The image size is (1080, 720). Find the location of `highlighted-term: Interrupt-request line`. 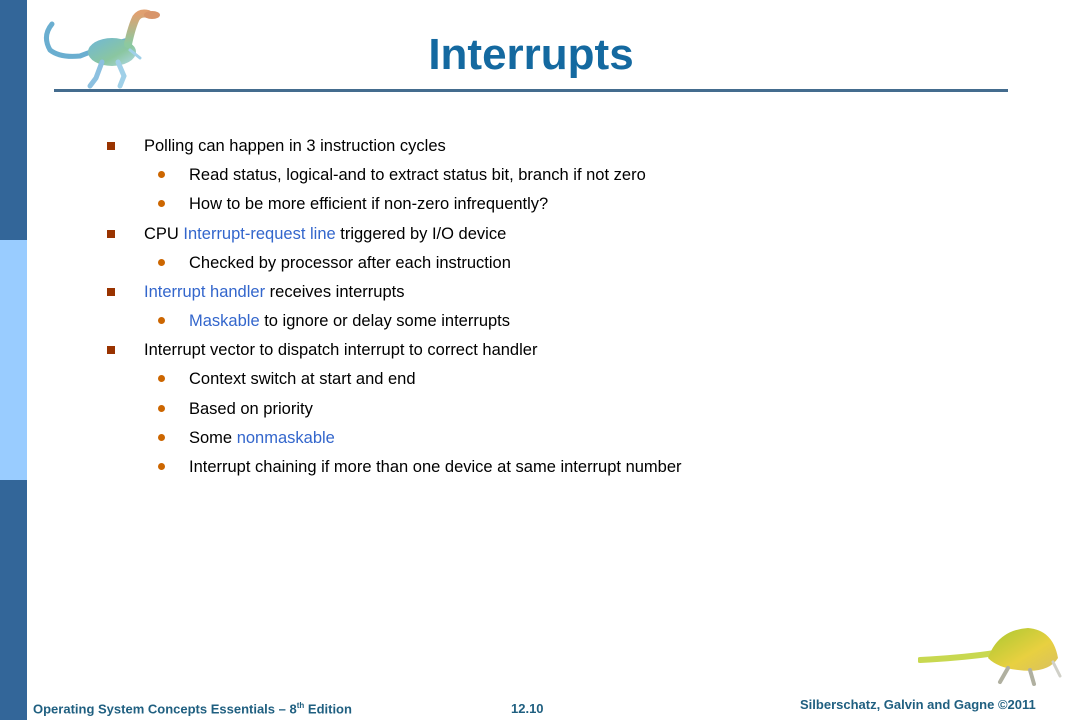

highlighted-term: Interrupt-request line is located at coordinates (259, 234).